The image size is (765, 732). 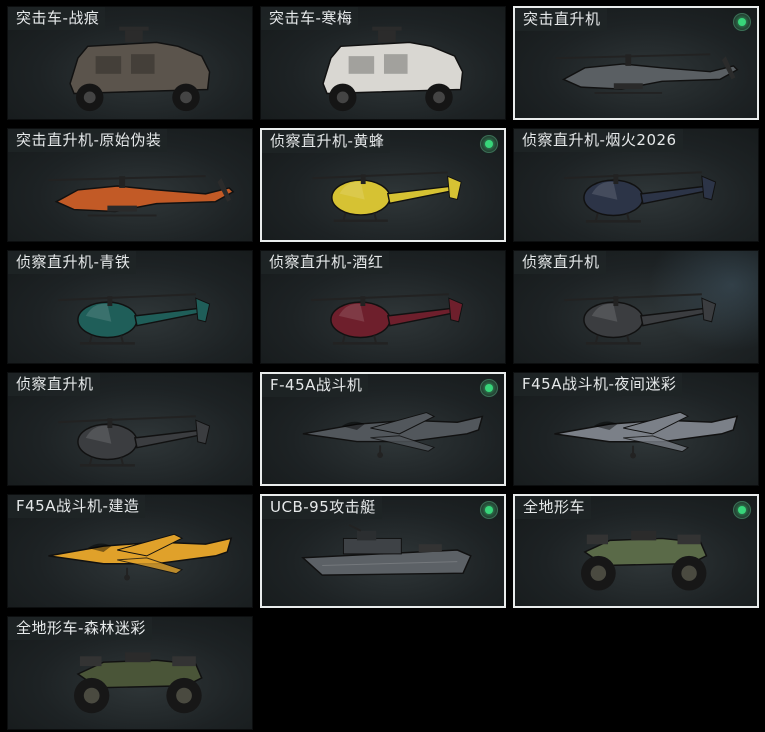 What do you see at coordinates (598, 384) in the screenshot?
I see `vehicle-label: F45A战斗机-夜间迷彩` at bounding box center [598, 384].